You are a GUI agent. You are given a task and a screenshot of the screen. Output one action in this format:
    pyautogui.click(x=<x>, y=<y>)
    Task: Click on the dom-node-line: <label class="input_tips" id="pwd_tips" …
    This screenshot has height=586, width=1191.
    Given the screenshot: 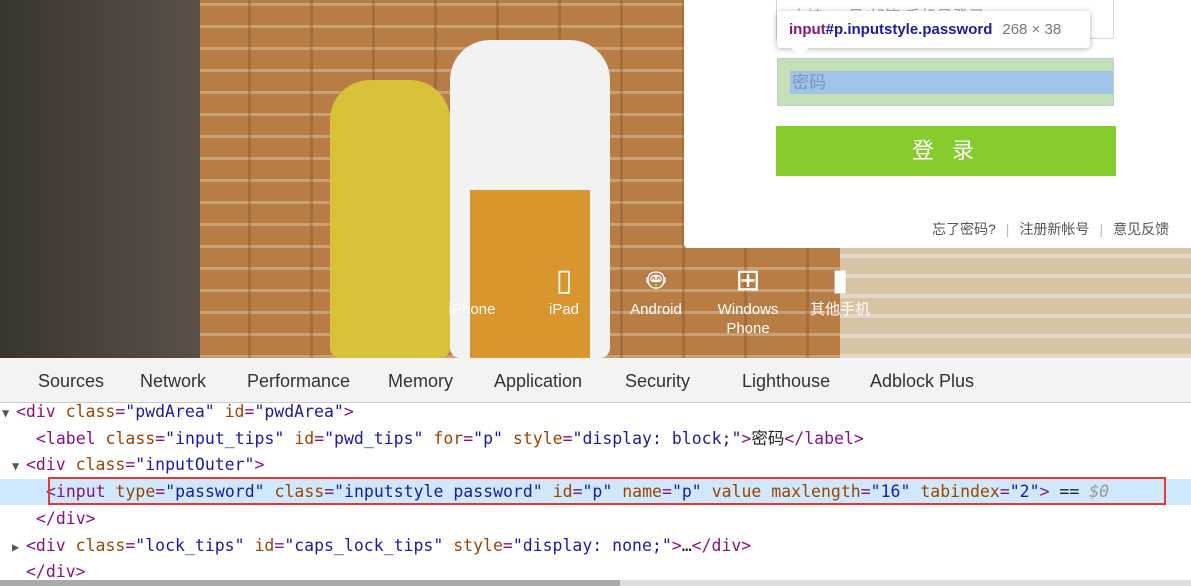 What is the action you would take?
    pyautogui.click(x=595, y=439)
    